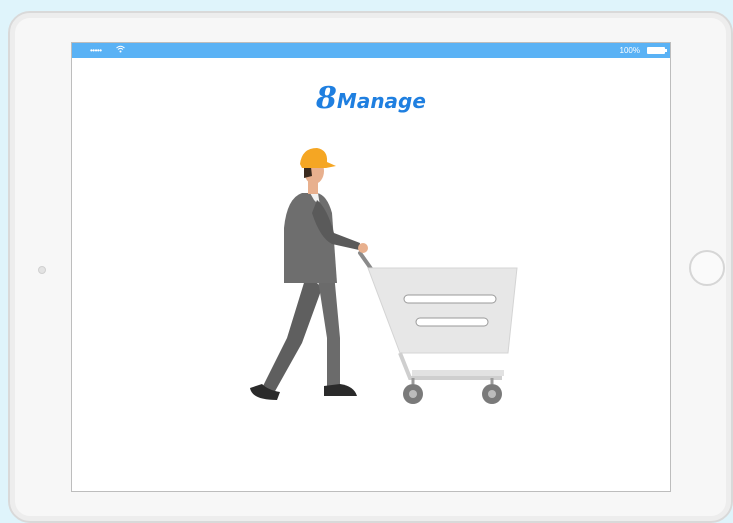 Image resolution: width=733 pixels, height=523 pixels. I want to click on signal-icon: •••••, so click(96, 50).